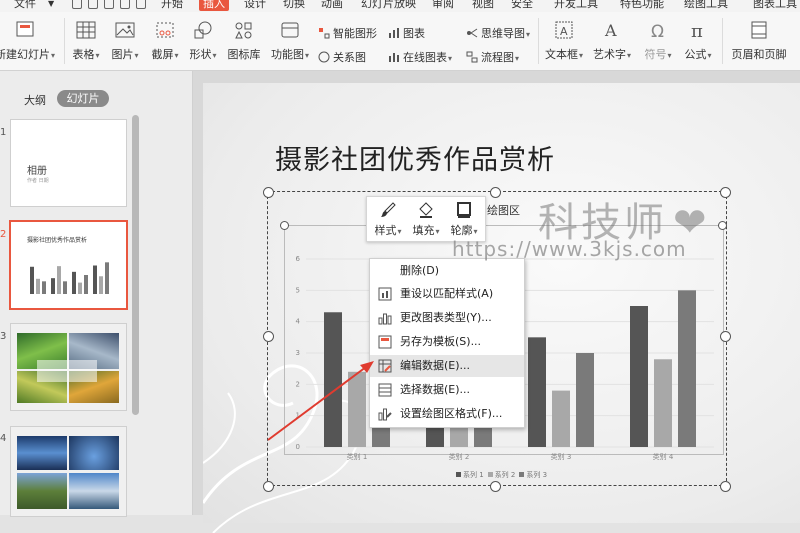 The height and width of the screenshot is (533, 800). What do you see at coordinates (93, 4) in the screenshot?
I see `print-icon` at bounding box center [93, 4].